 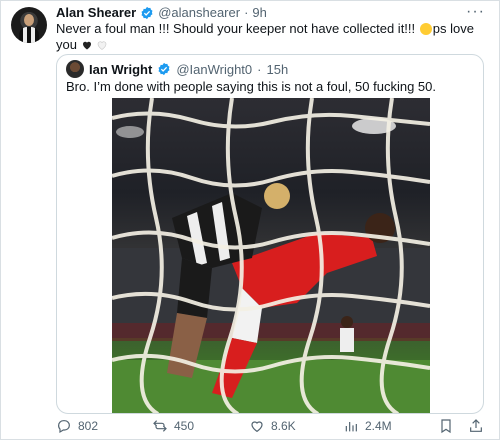 I want to click on shushing-face-emoji-icon, so click(x=425, y=29).